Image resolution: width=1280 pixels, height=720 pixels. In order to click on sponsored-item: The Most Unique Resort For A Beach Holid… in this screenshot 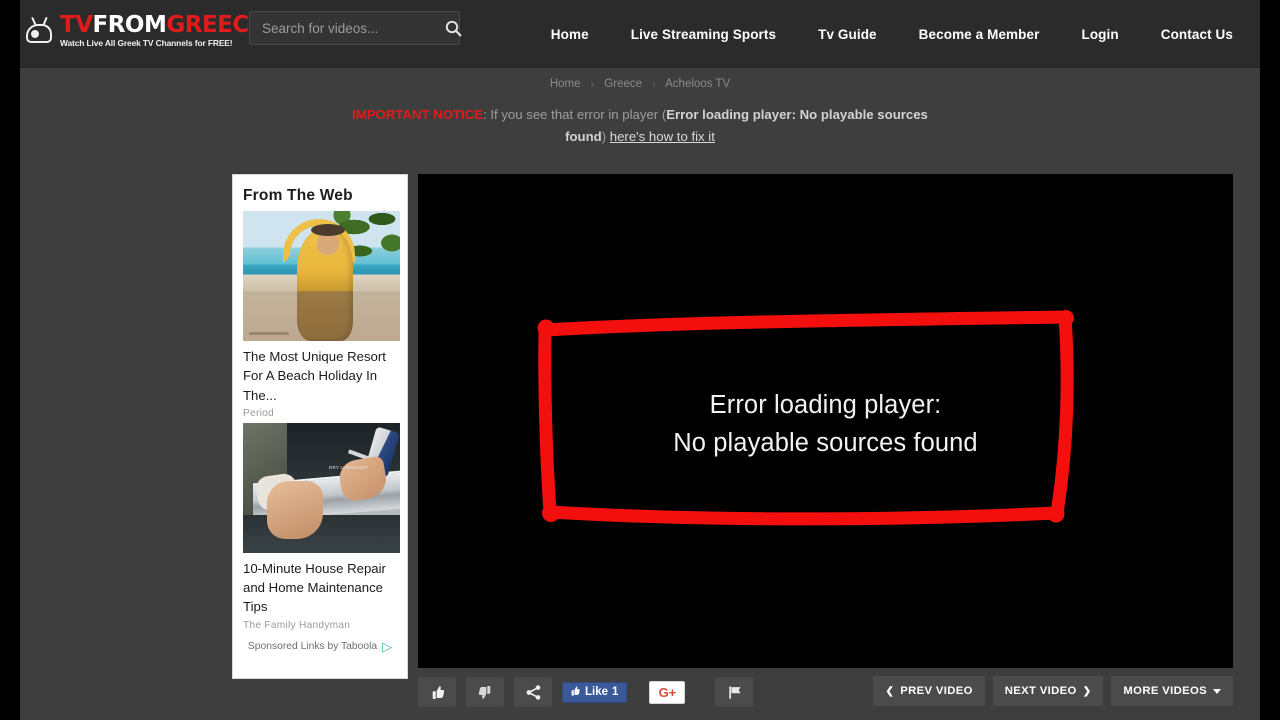, I will do `click(321, 315)`.